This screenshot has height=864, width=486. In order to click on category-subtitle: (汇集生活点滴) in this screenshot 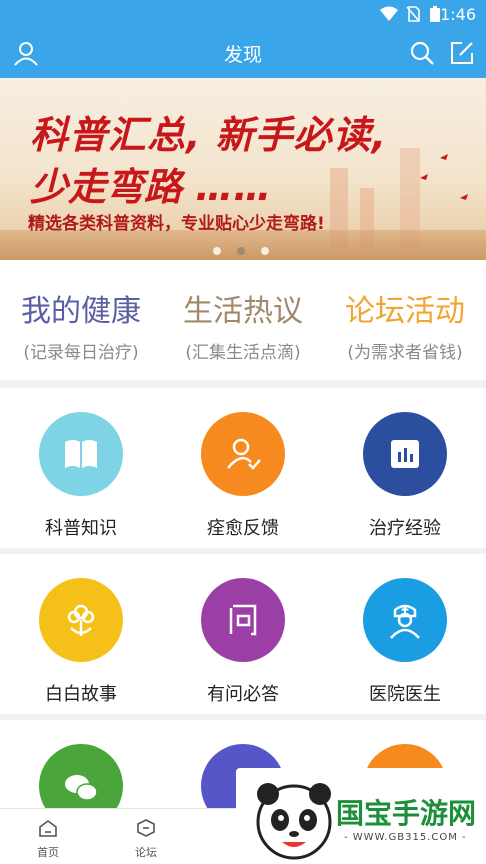, I will do `click(243, 353)`.